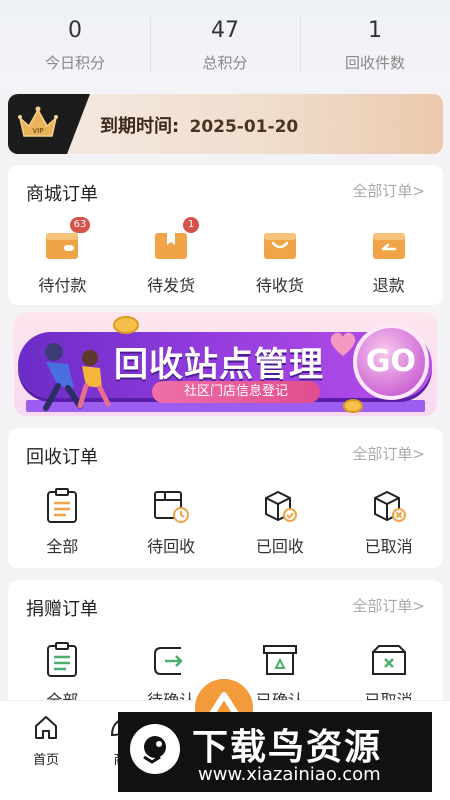 This screenshot has width=450, height=800. What do you see at coordinates (155, 749) in the screenshot?
I see `bird-logo-icon` at bounding box center [155, 749].